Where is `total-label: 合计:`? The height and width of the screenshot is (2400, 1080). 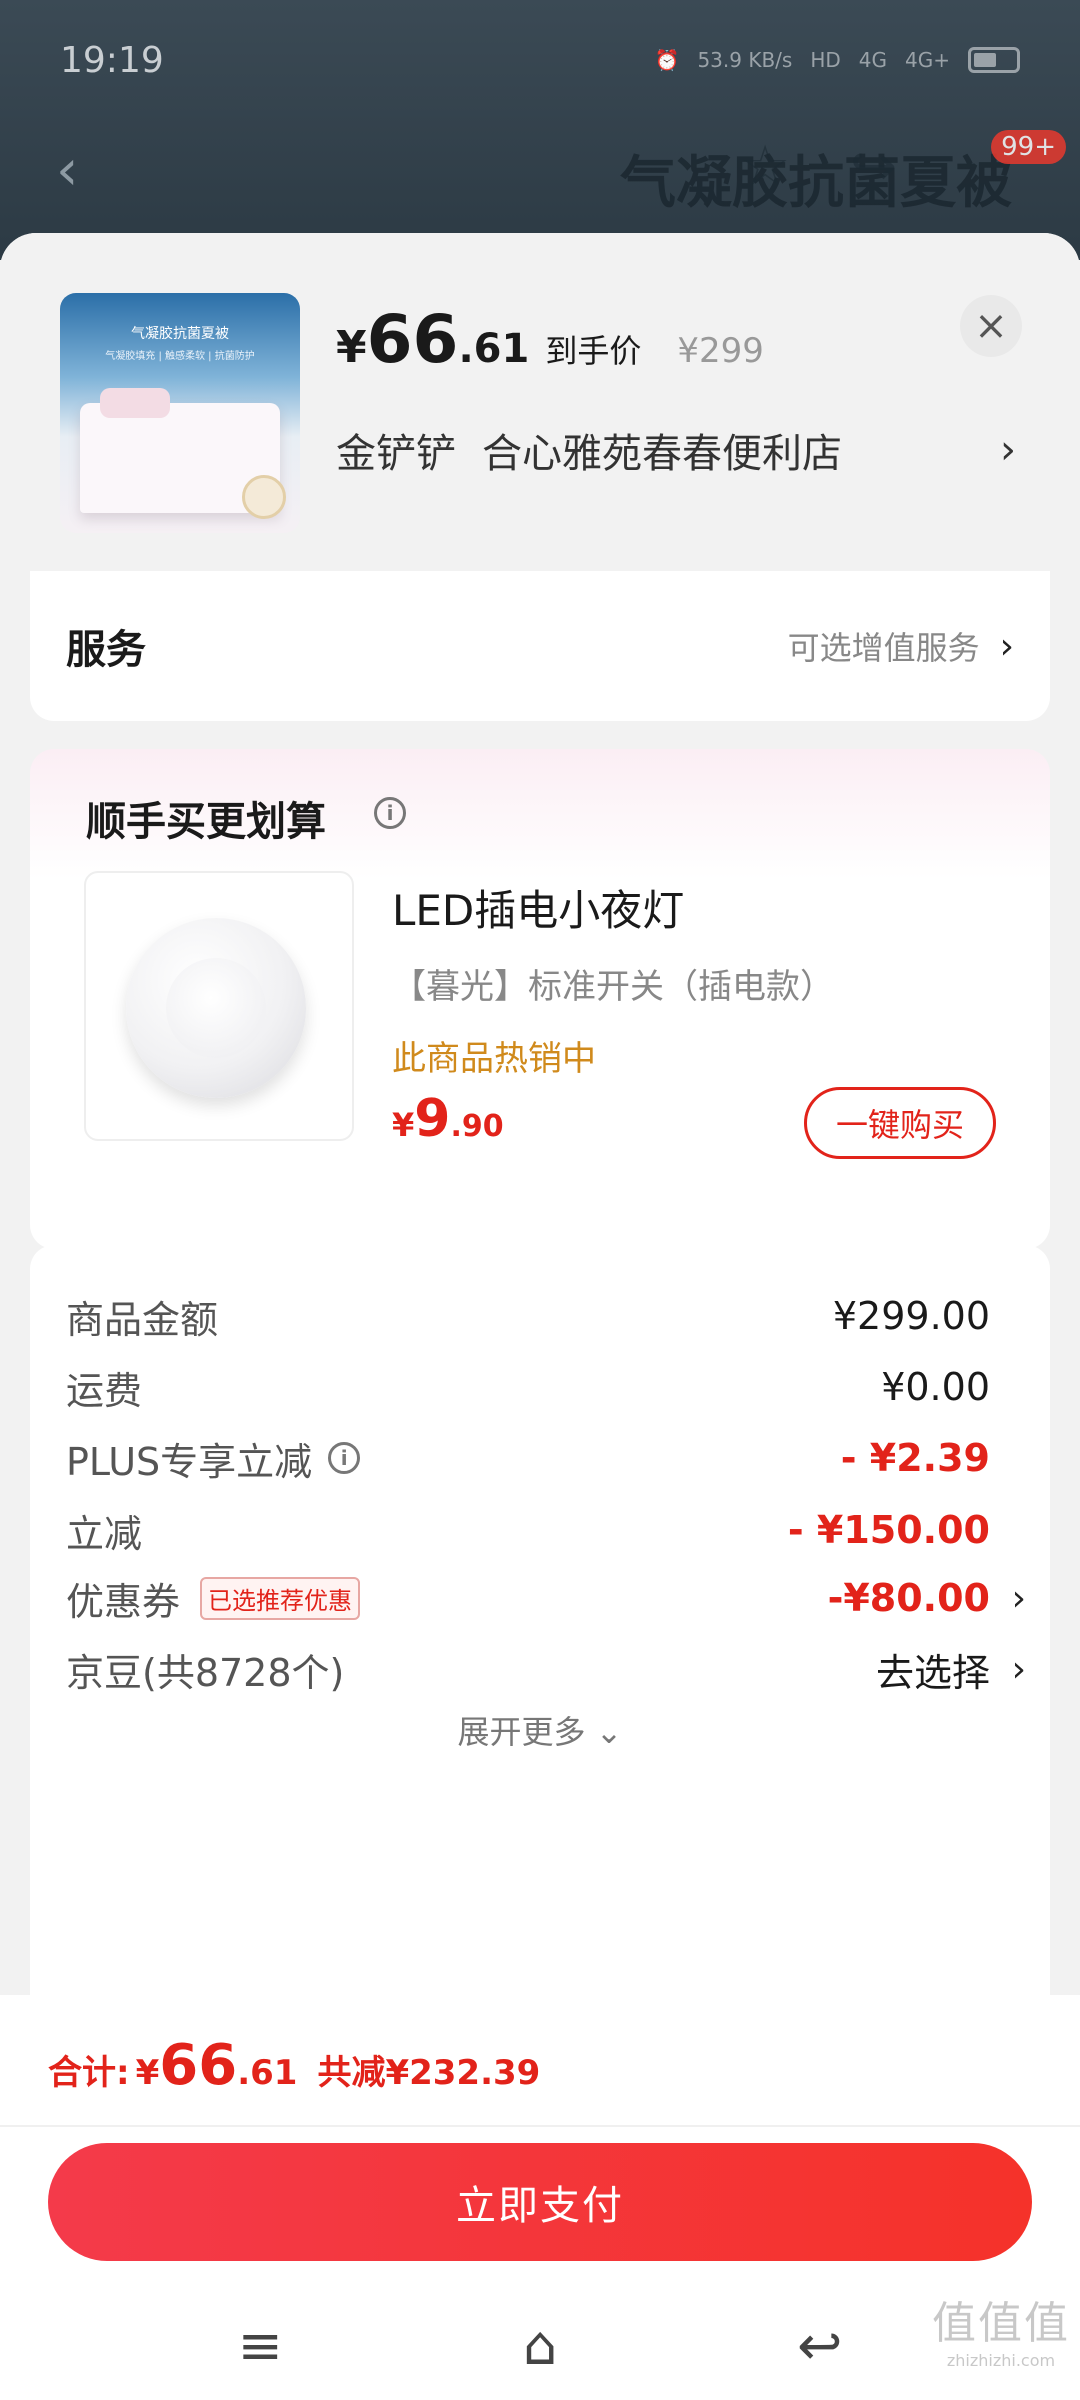
total-label: 合计: is located at coordinates (89, 2073).